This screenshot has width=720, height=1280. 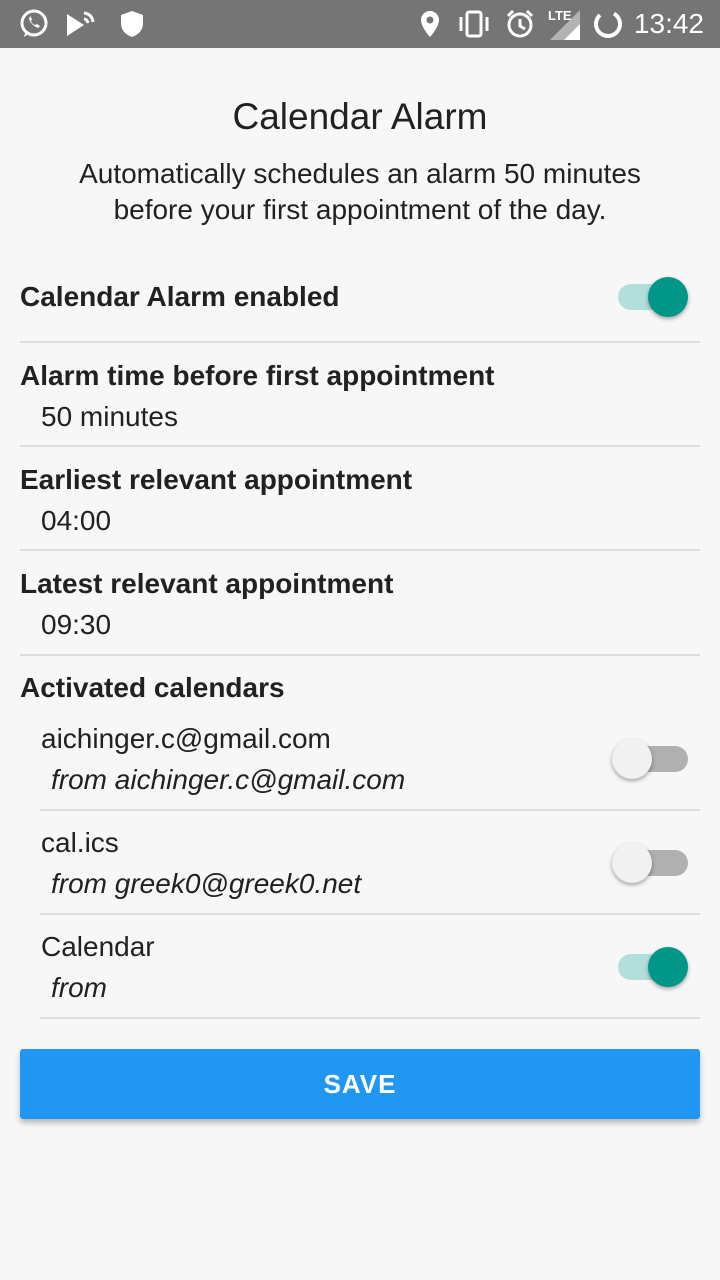 What do you see at coordinates (360, 1084) in the screenshot?
I see `save-button: SAVE` at bounding box center [360, 1084].